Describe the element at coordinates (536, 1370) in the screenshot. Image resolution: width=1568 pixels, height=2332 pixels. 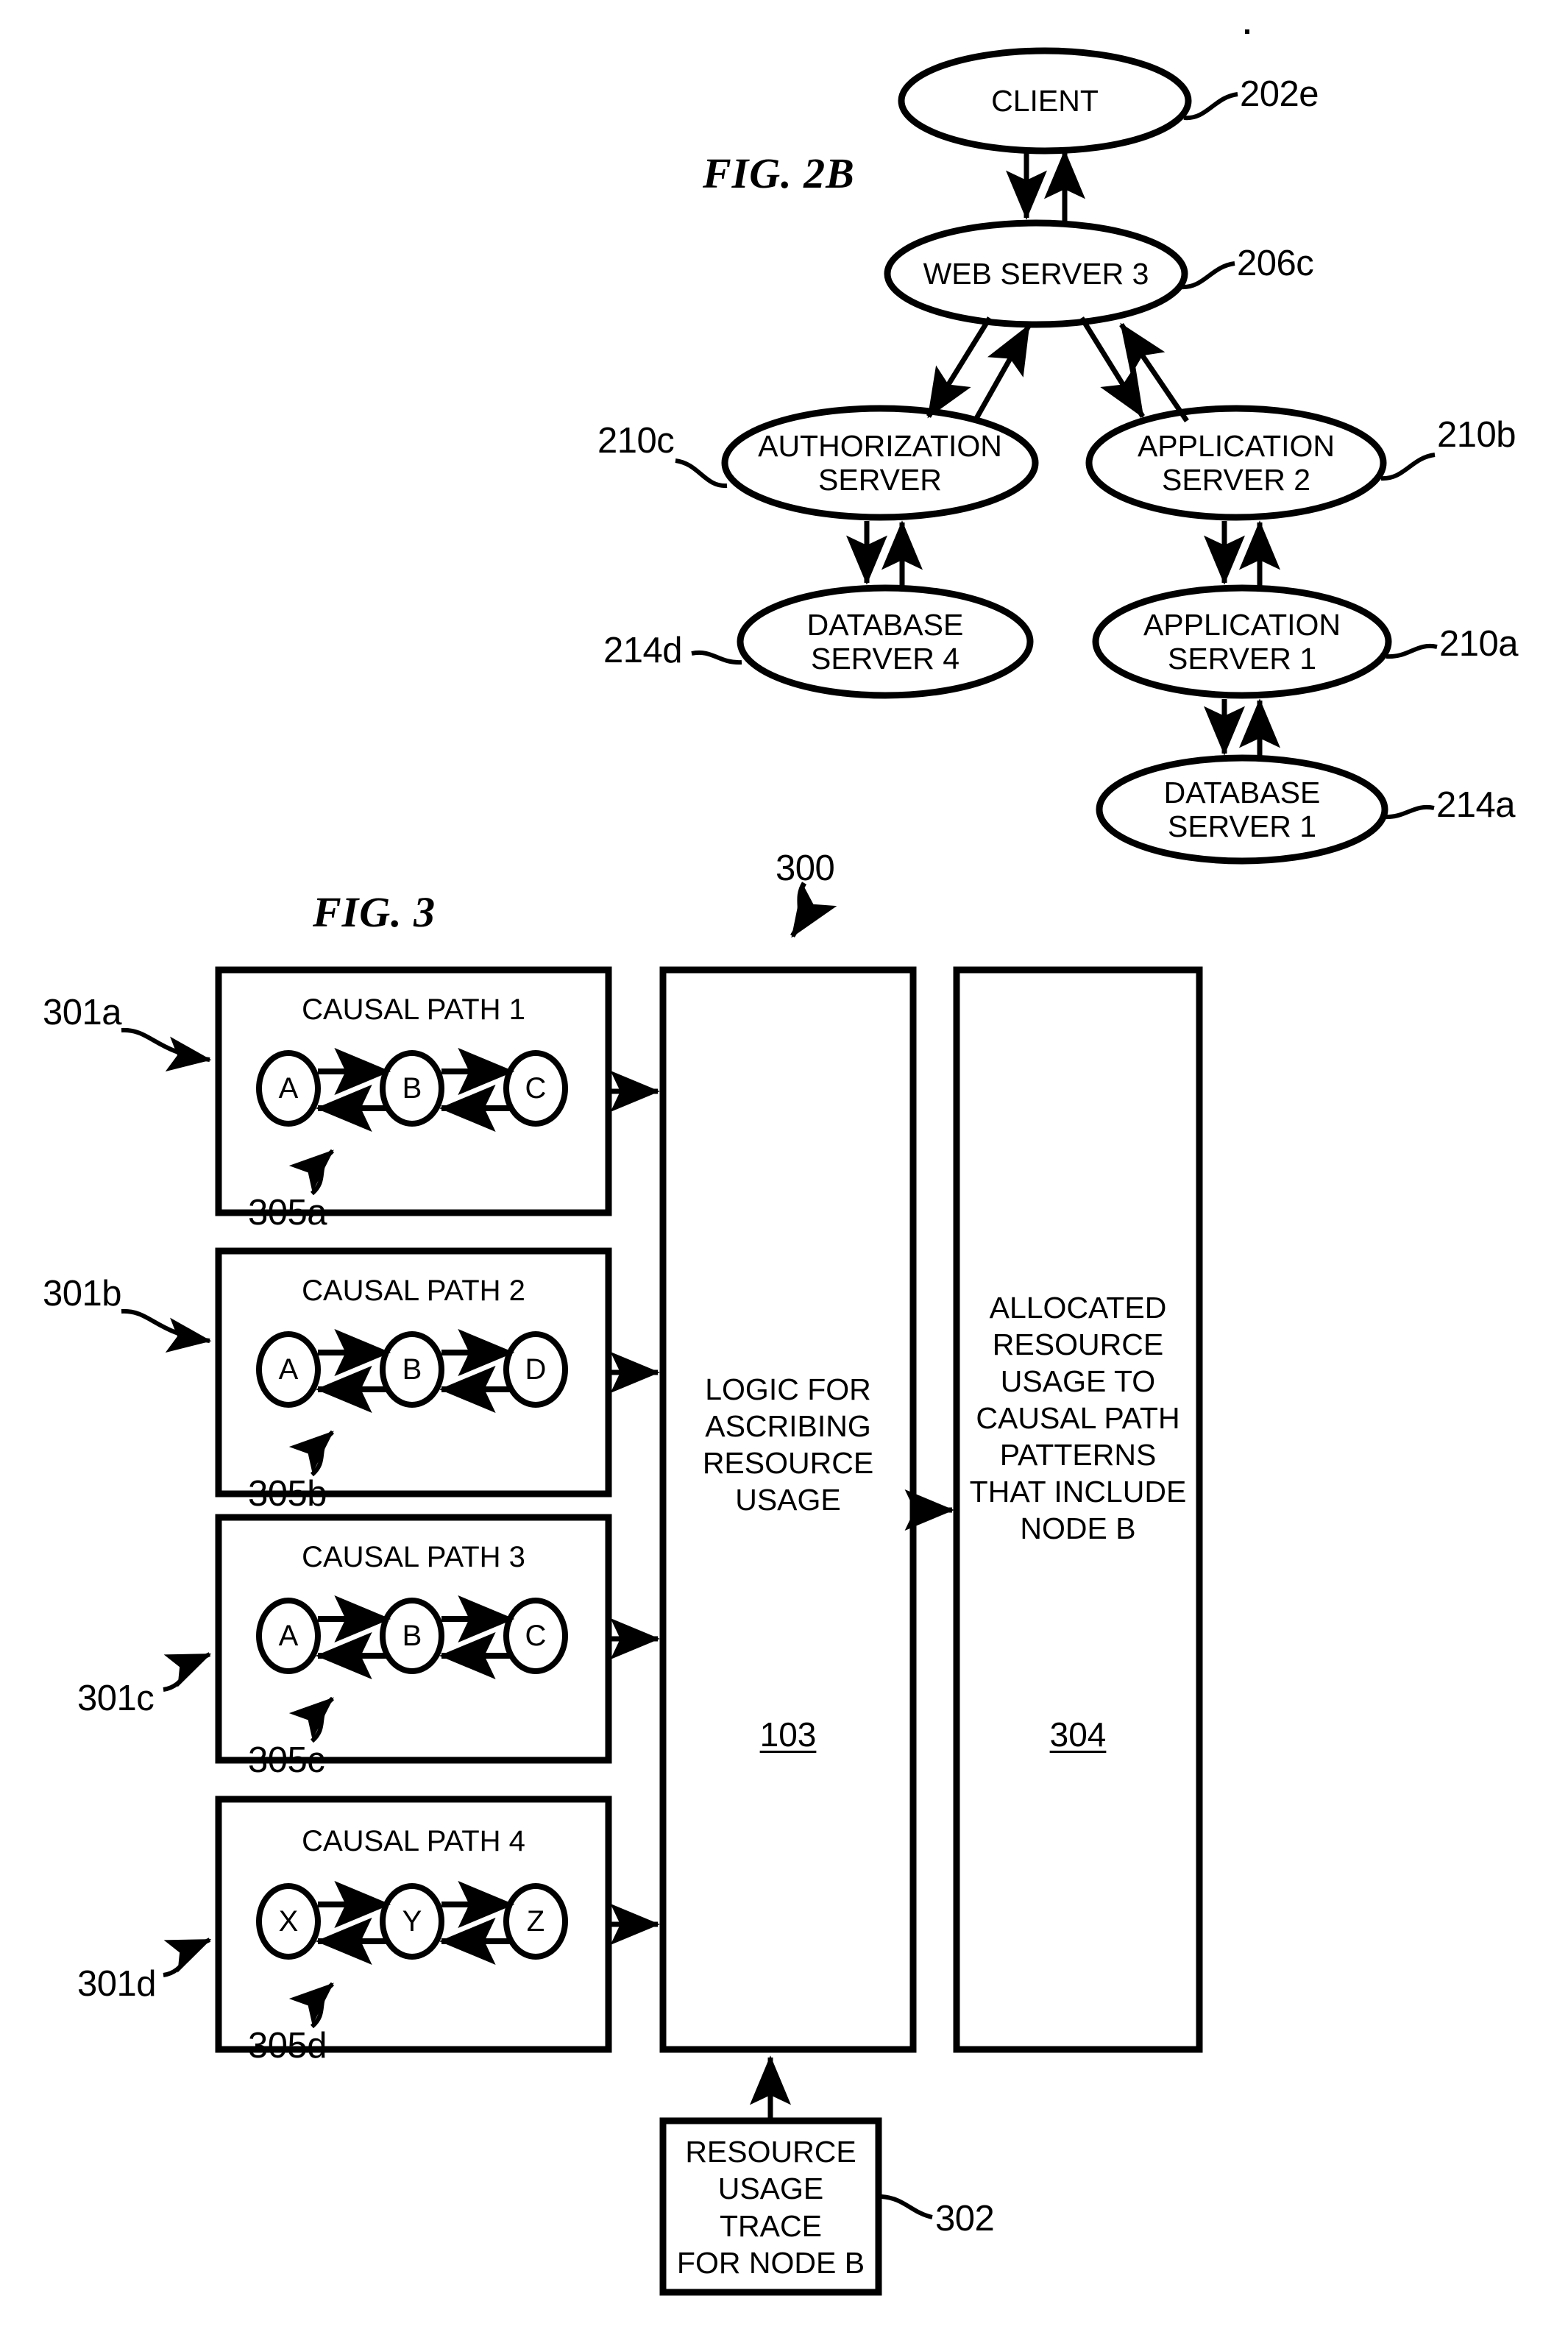
I see `causal-path-2-node-2: D` at that location.